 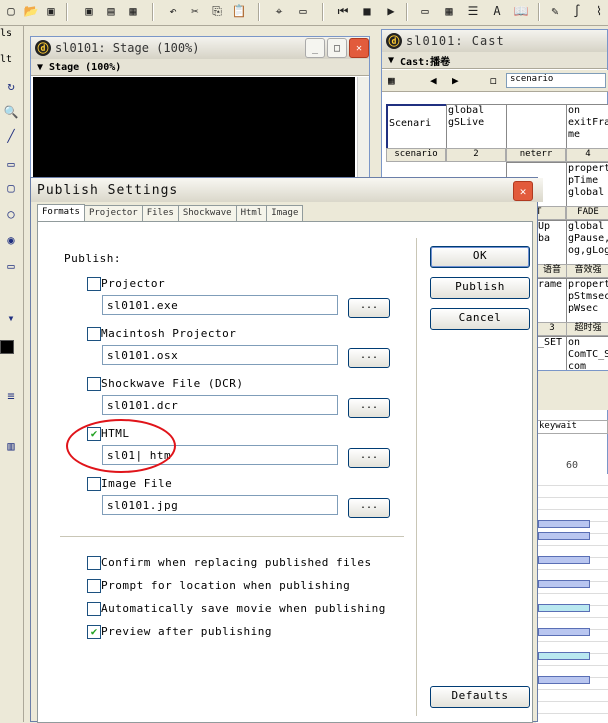 What do you see at coordinates (552, 301) in the screenshot?
I see `cast-member: rame` at bounding box center [552, 301].